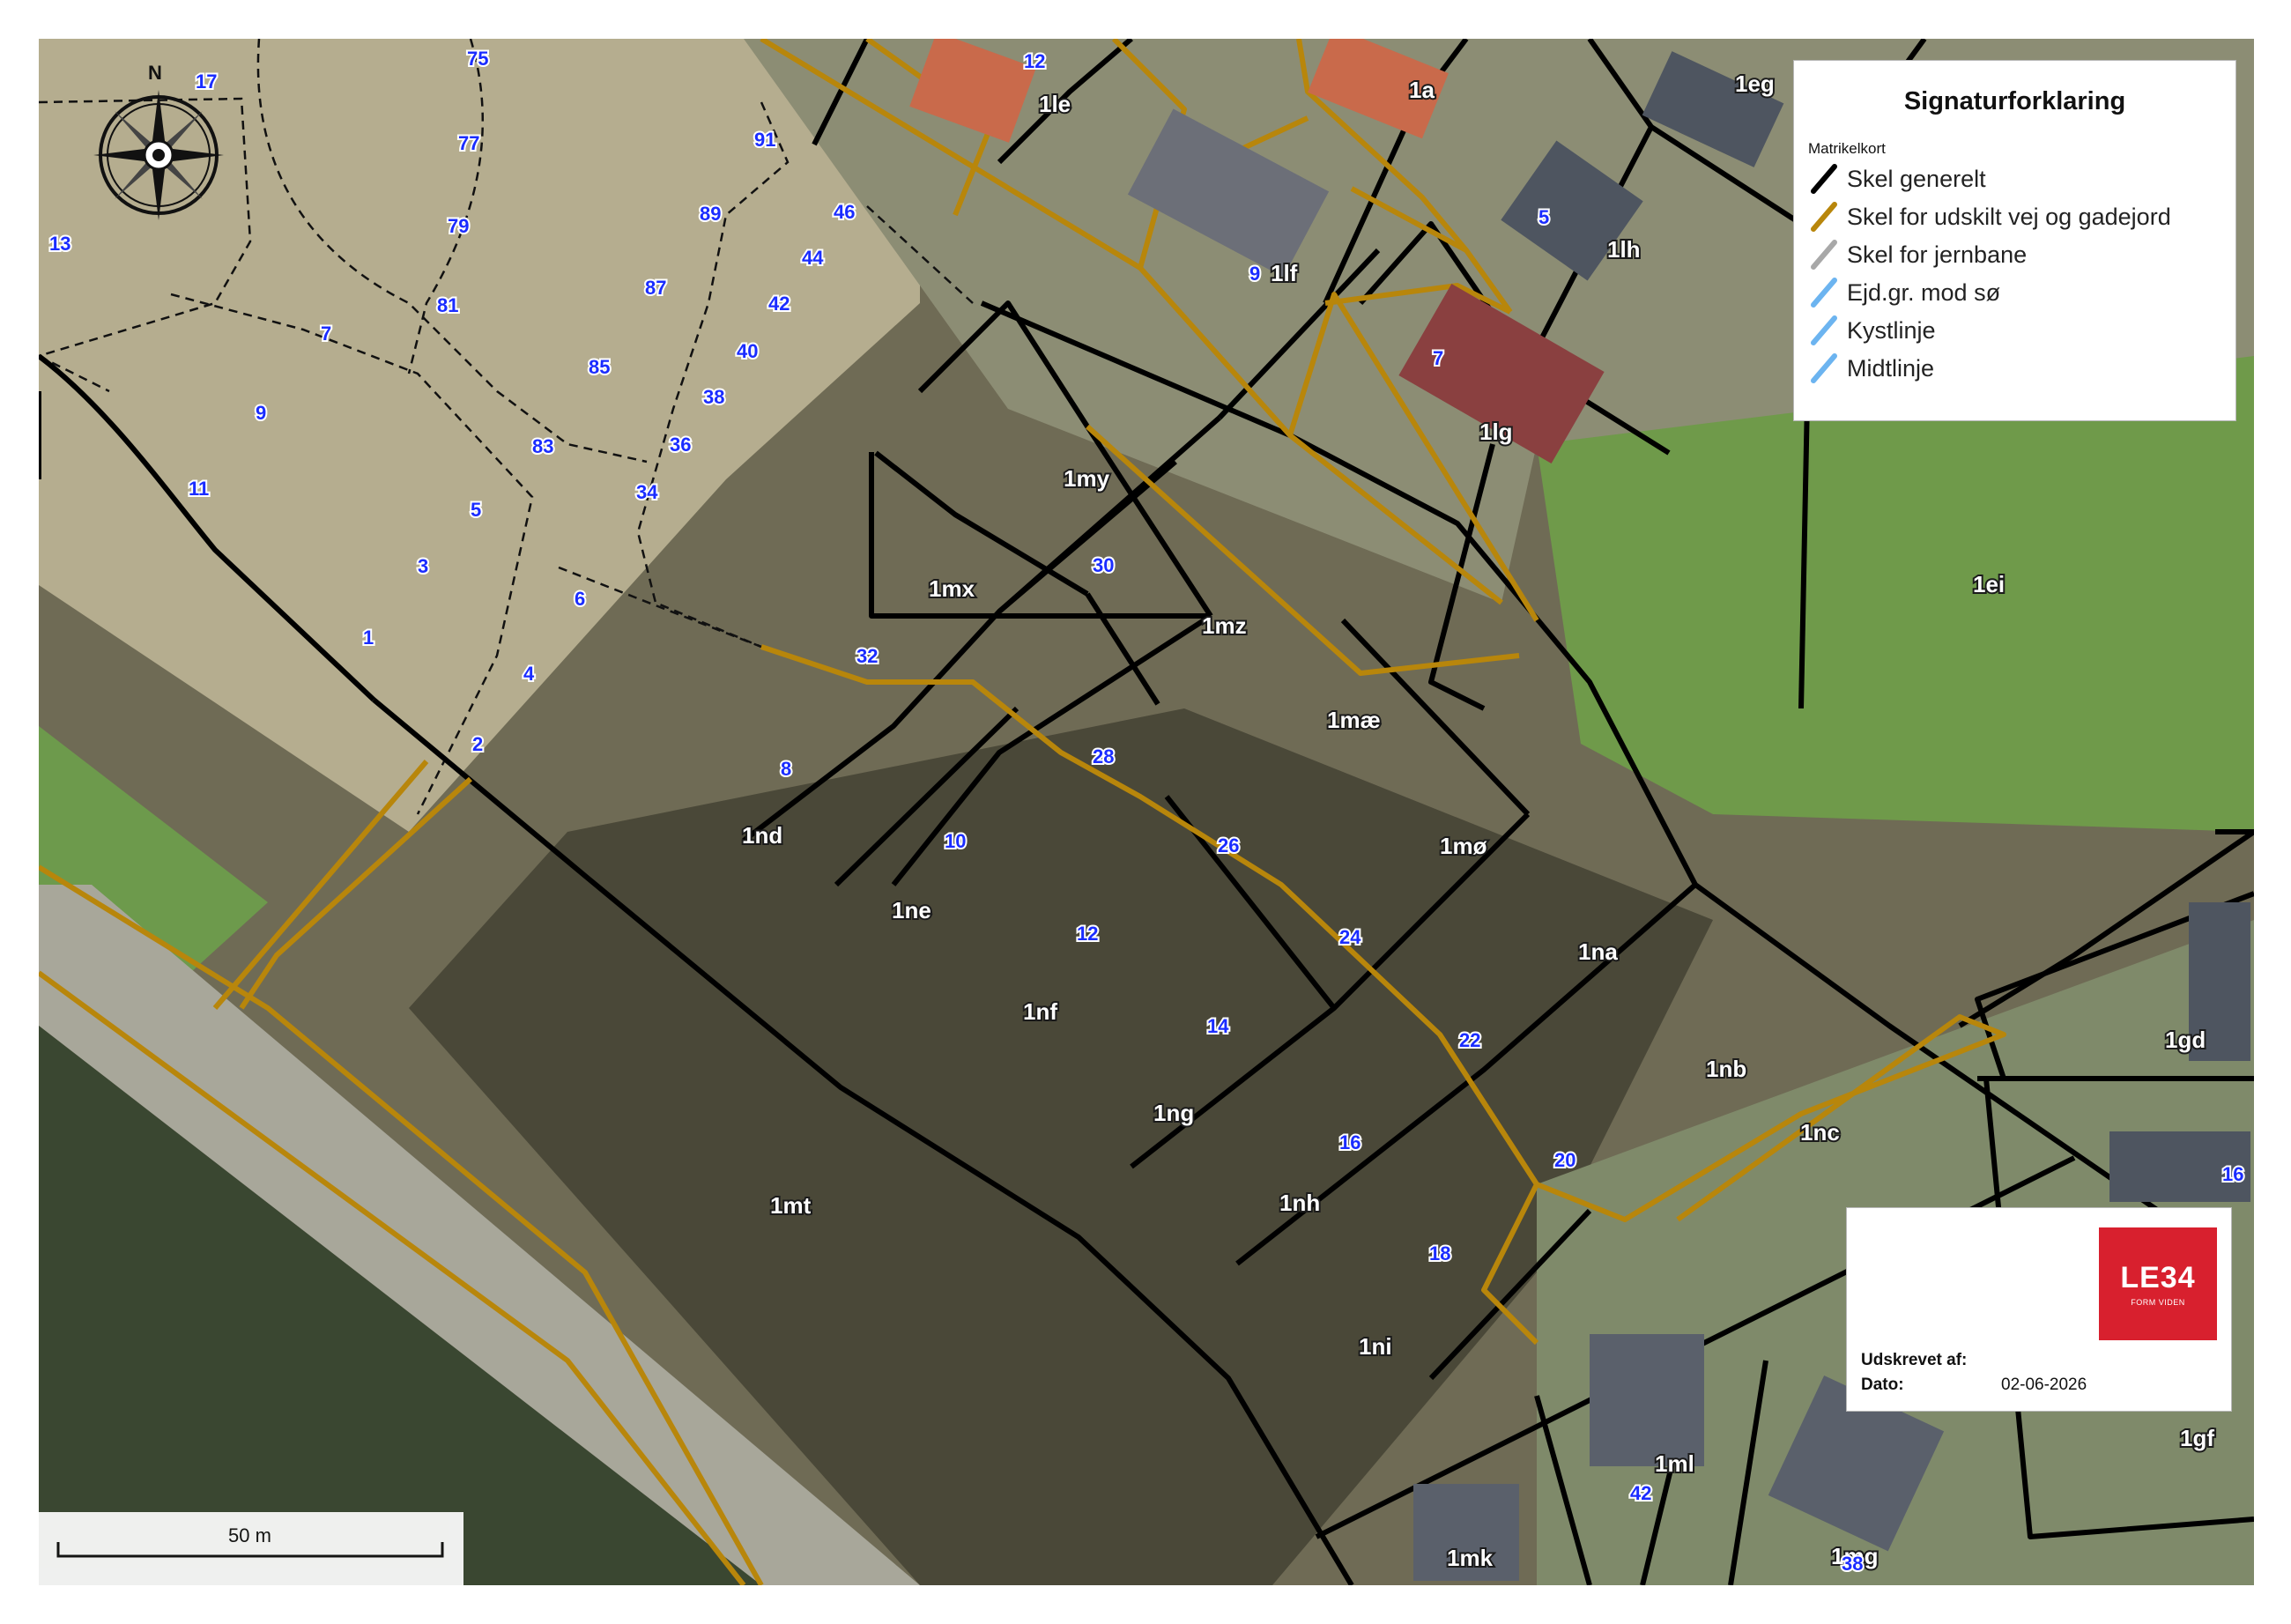 The image size is (2291, 1624). Describe the element at coordinates (155, 73) in the screenshot. I see `compass-north-label: N` at that location.